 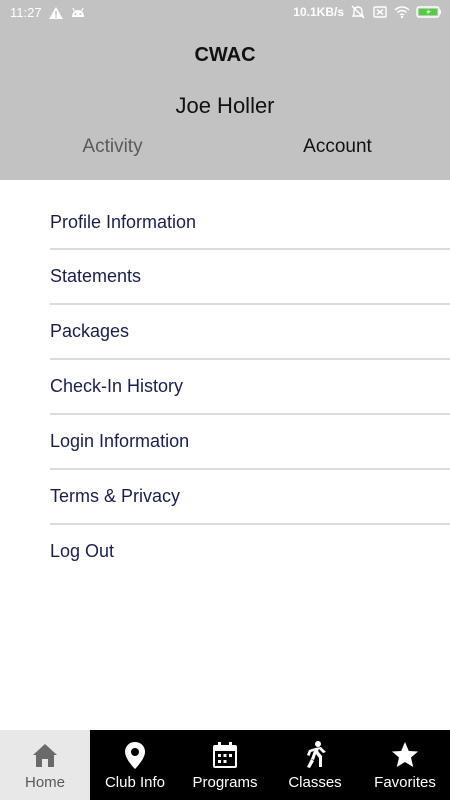 I want to click on tab-account: Account, so click(x=337, y=147).